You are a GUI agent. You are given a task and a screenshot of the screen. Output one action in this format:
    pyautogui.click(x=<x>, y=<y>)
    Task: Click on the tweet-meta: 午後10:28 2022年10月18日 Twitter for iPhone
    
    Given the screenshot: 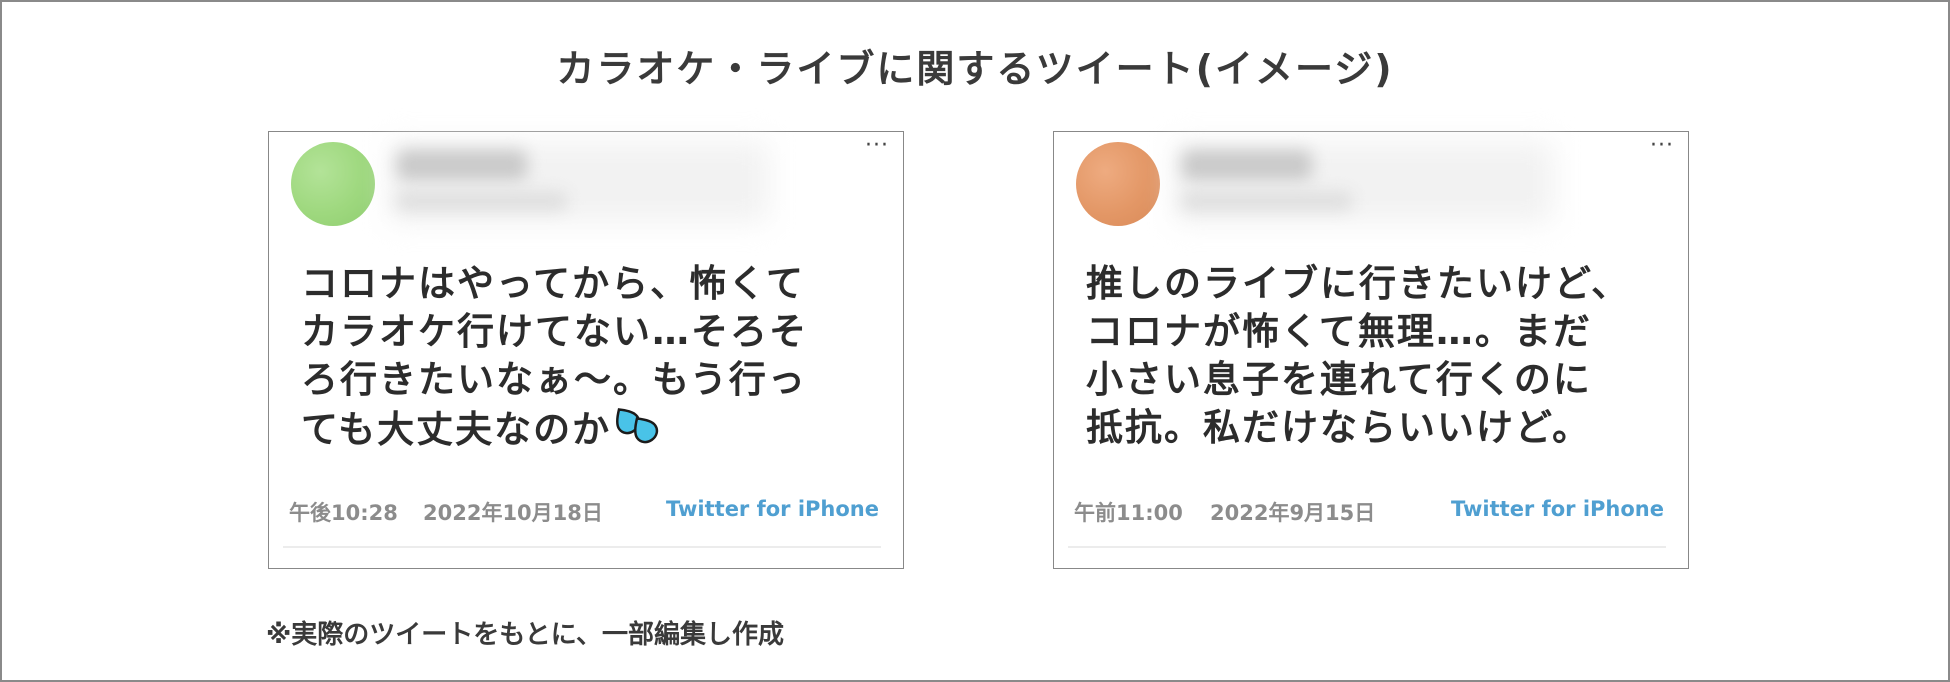 What is the action you would take?
    pyautogui.click(x=584, y=511)
    